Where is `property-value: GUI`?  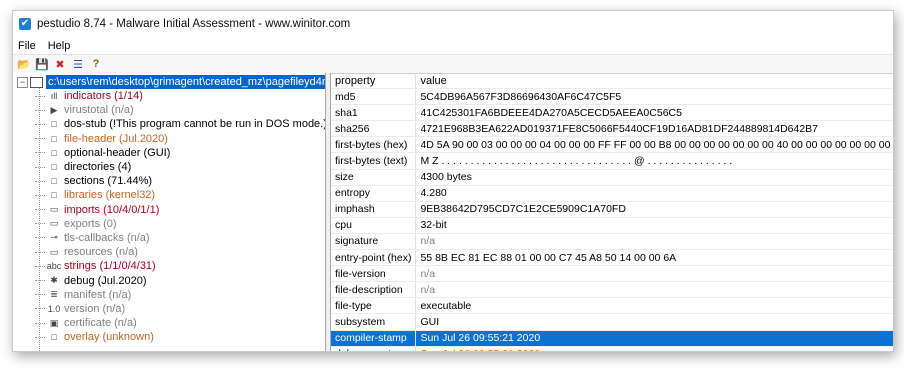
property-value: GUI is located at coordinates (654, 322).